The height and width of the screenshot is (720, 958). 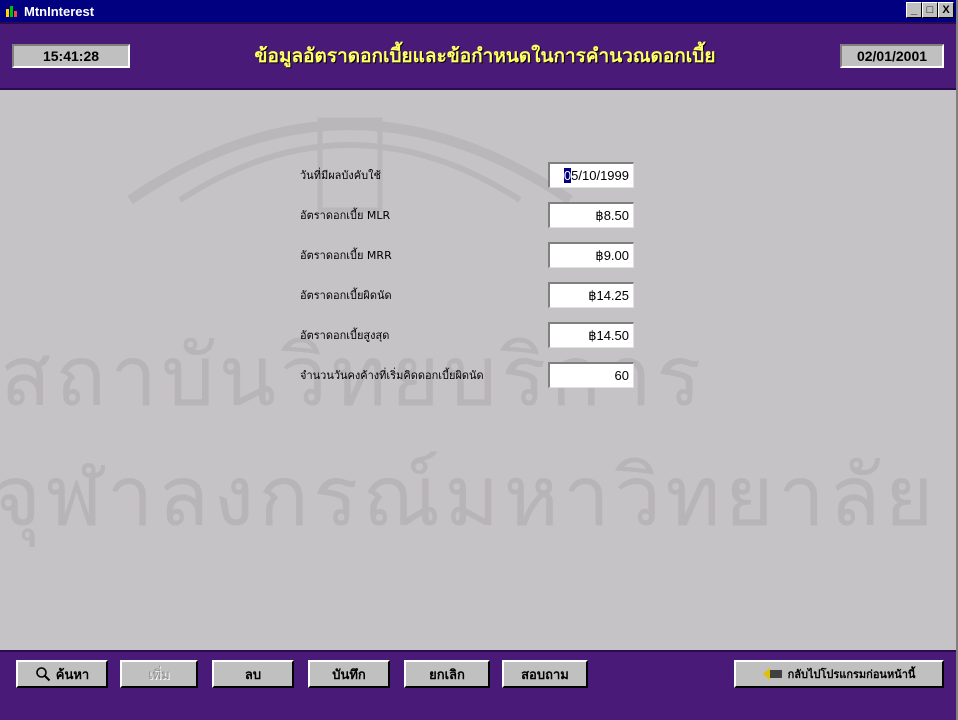 I want to click on maximize-button: □, so click(x=930, y=10).